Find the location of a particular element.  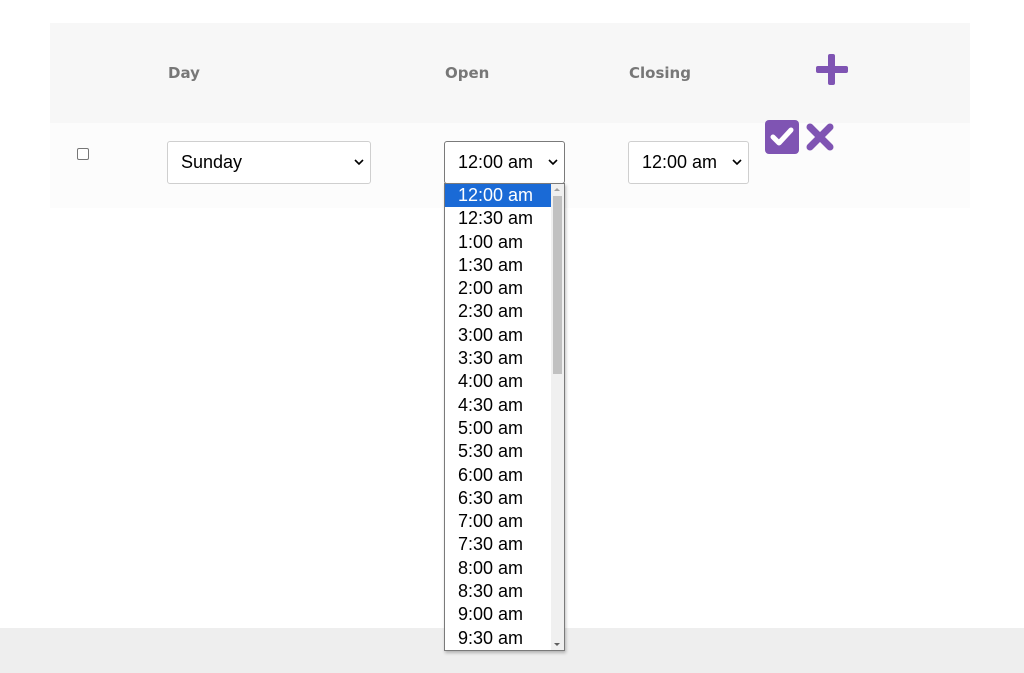

closing-time-select: 12:00 am is located at coordinates (688, 162).